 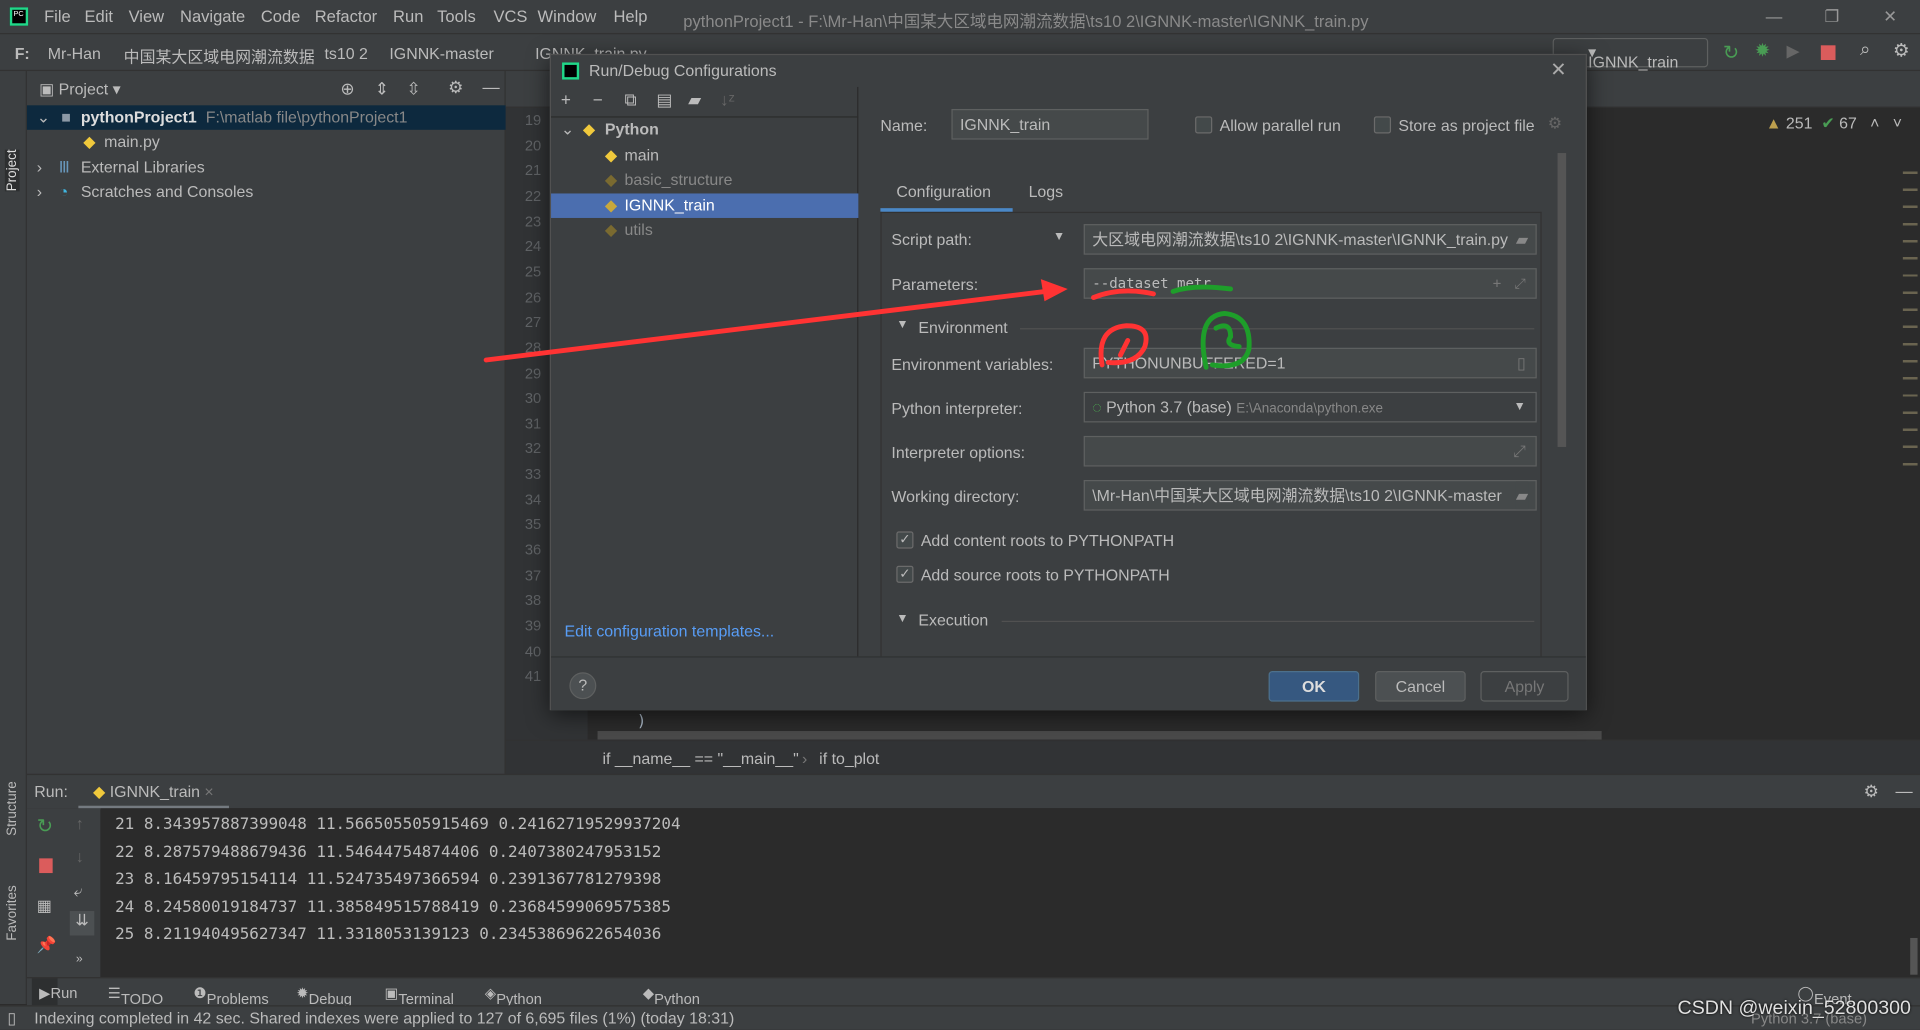 I want to click on hand-drawn-annotations, so click(x=867, y=324).